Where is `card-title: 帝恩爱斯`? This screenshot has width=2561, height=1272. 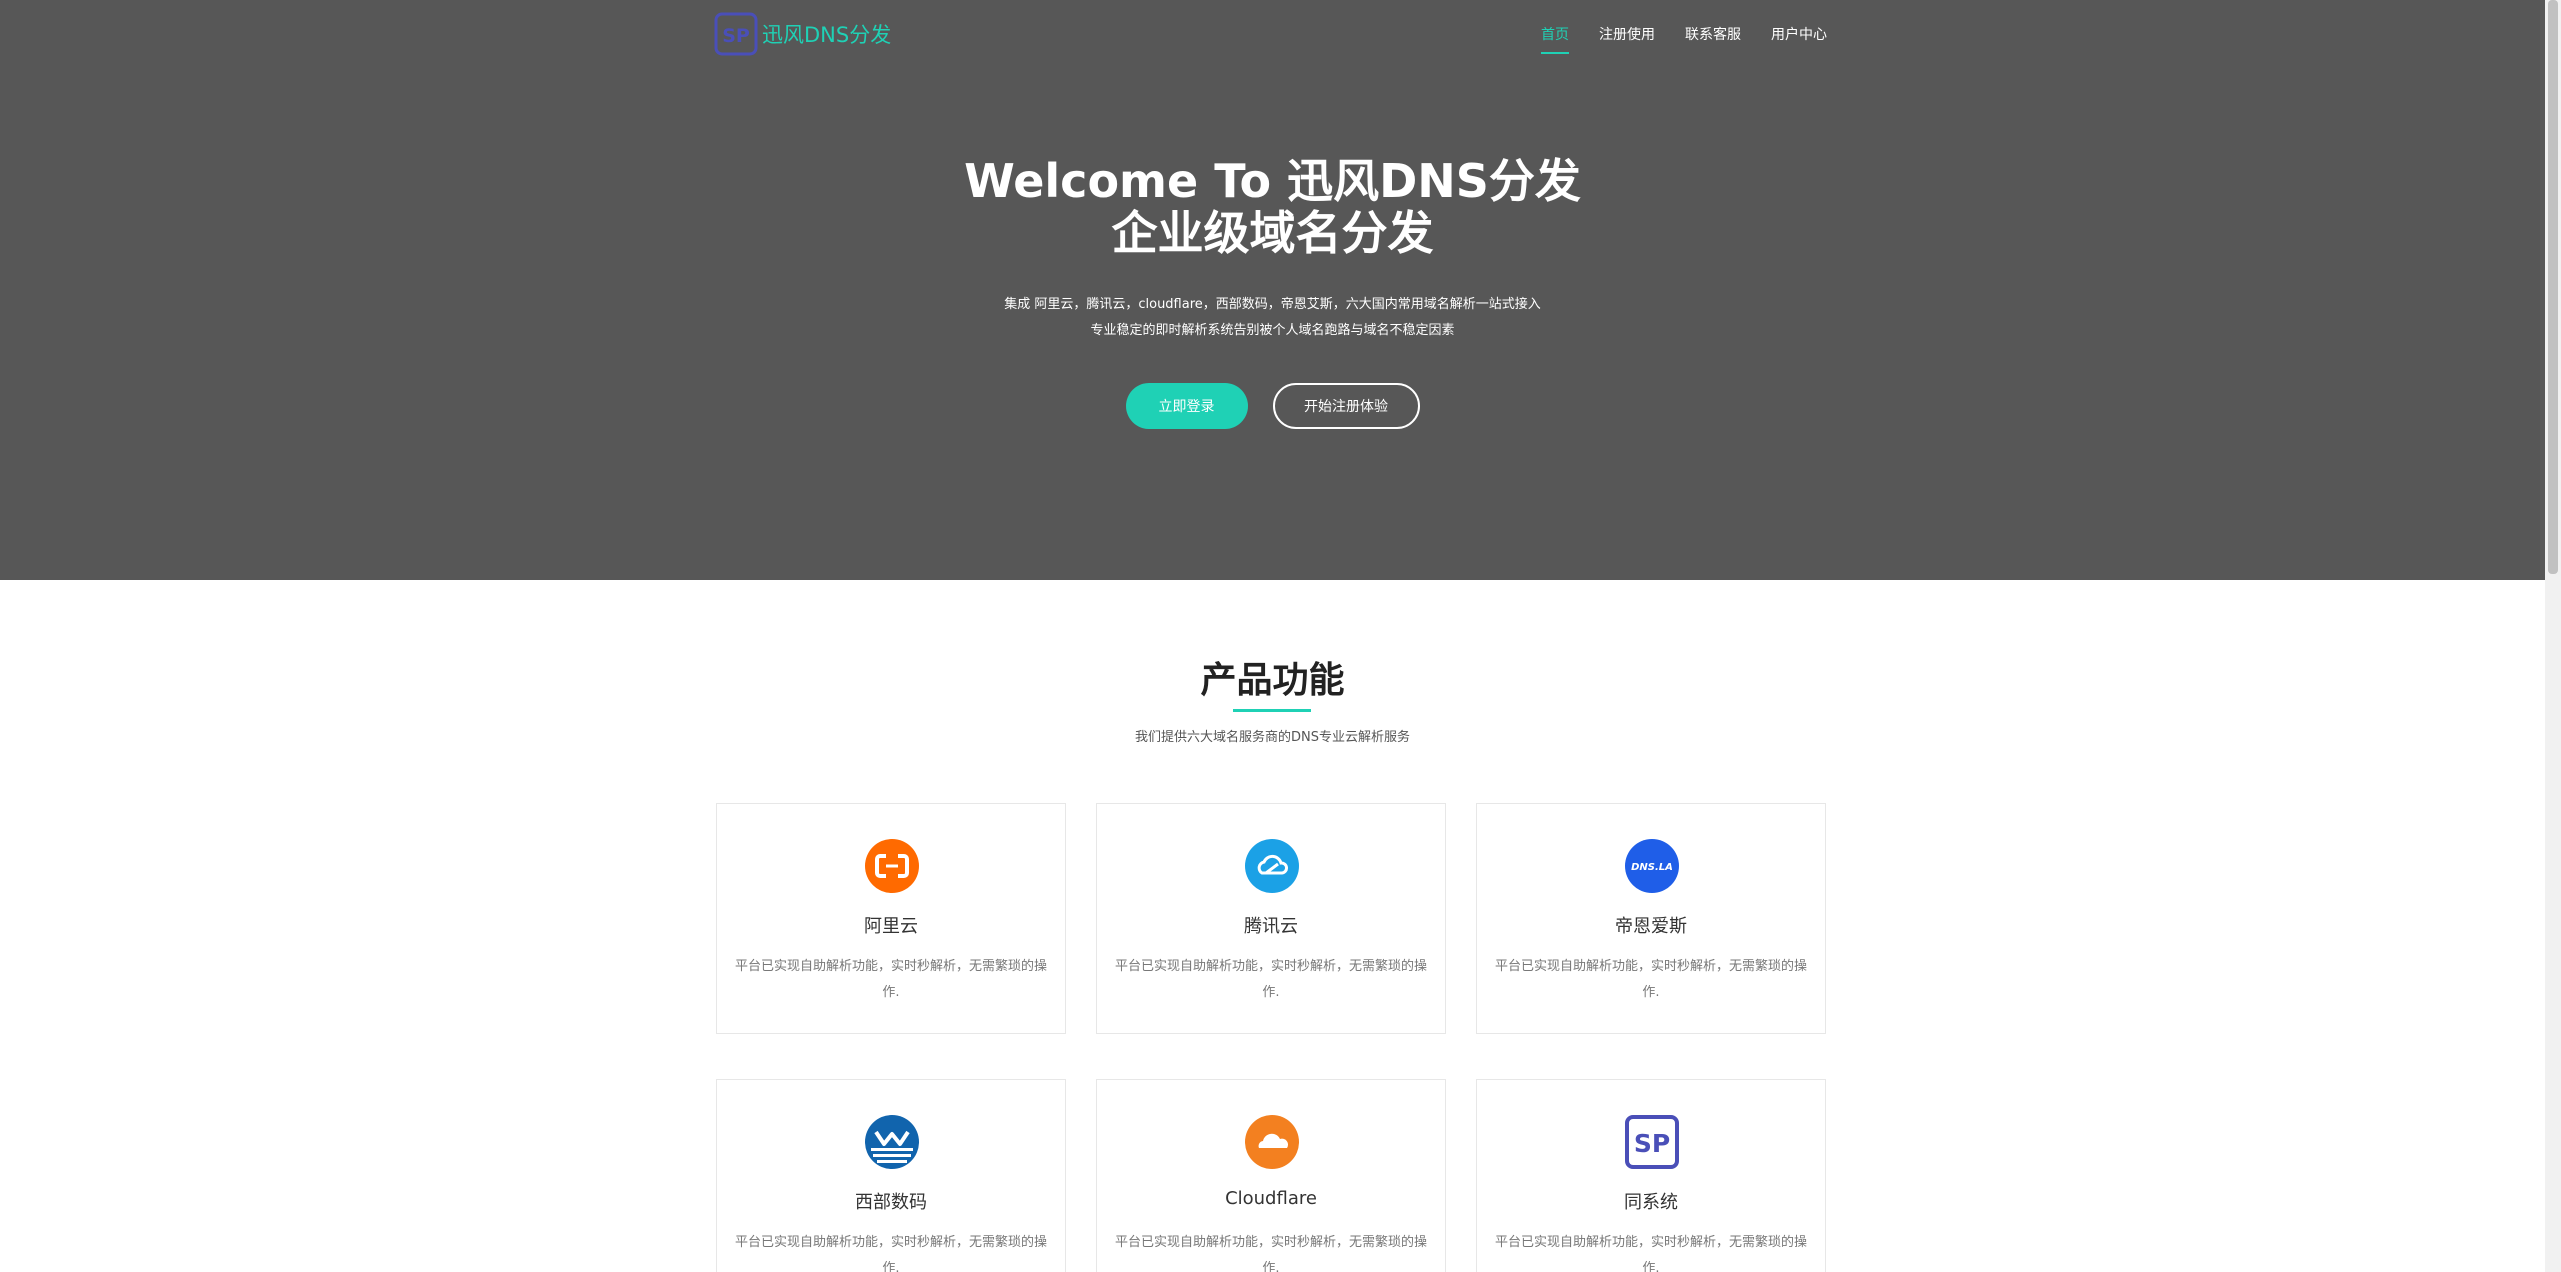 card-title: 帝恩爱斯 is located at coordinates (1651, 926).